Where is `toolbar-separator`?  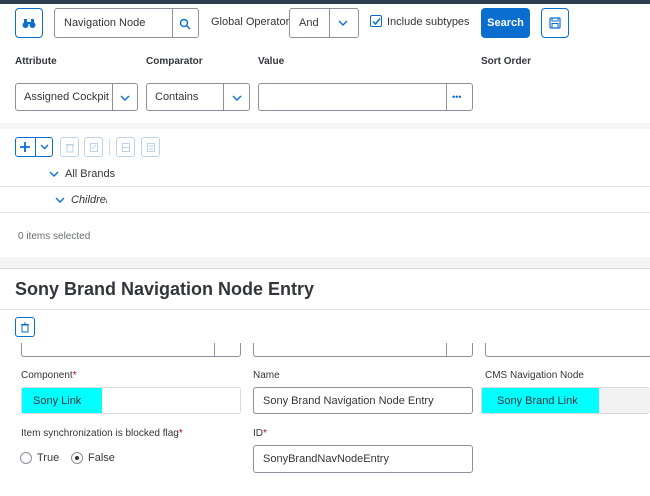 toolbar-separator is located at coordinates (109, 147).